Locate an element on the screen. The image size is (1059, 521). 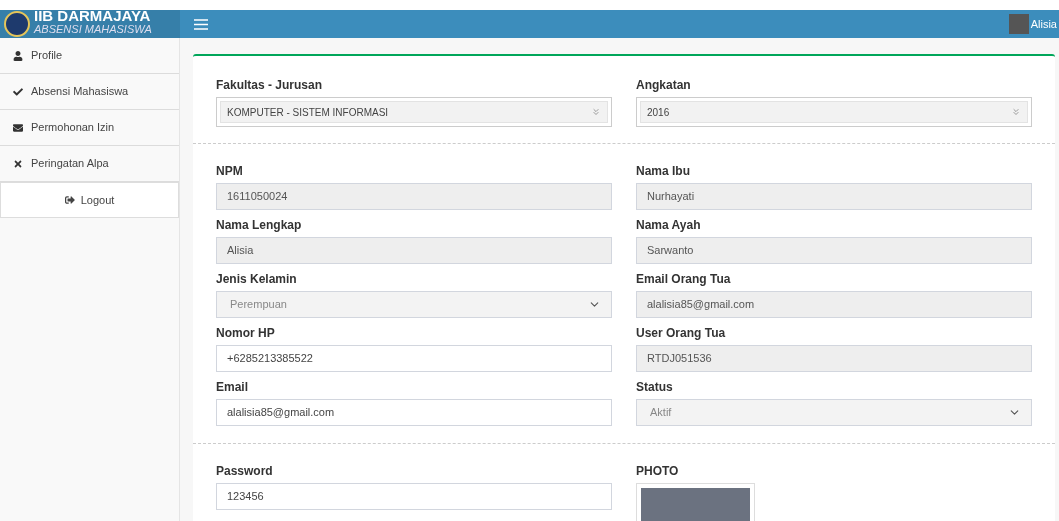
field-label: Nomor HP is located at coordinates (245, 333).